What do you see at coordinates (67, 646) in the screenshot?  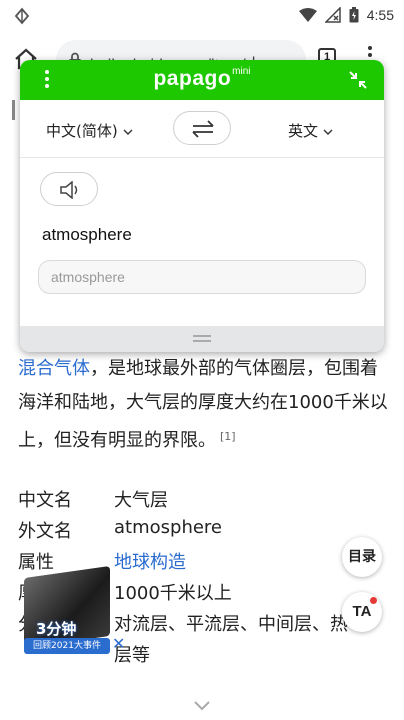 I see `promo-subtitle: 回顾2021大事件` at bounding box center [67, 646].